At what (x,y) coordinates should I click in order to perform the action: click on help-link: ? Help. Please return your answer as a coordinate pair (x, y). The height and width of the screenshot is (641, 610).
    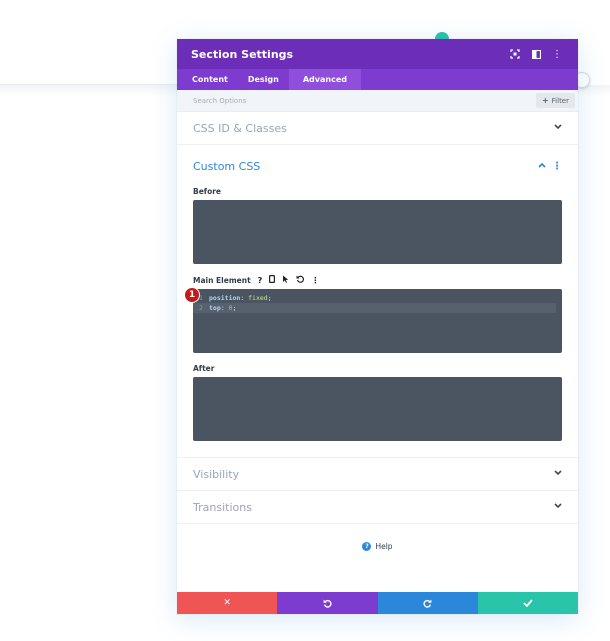
    Looking at the image, I should click on (377, 546).